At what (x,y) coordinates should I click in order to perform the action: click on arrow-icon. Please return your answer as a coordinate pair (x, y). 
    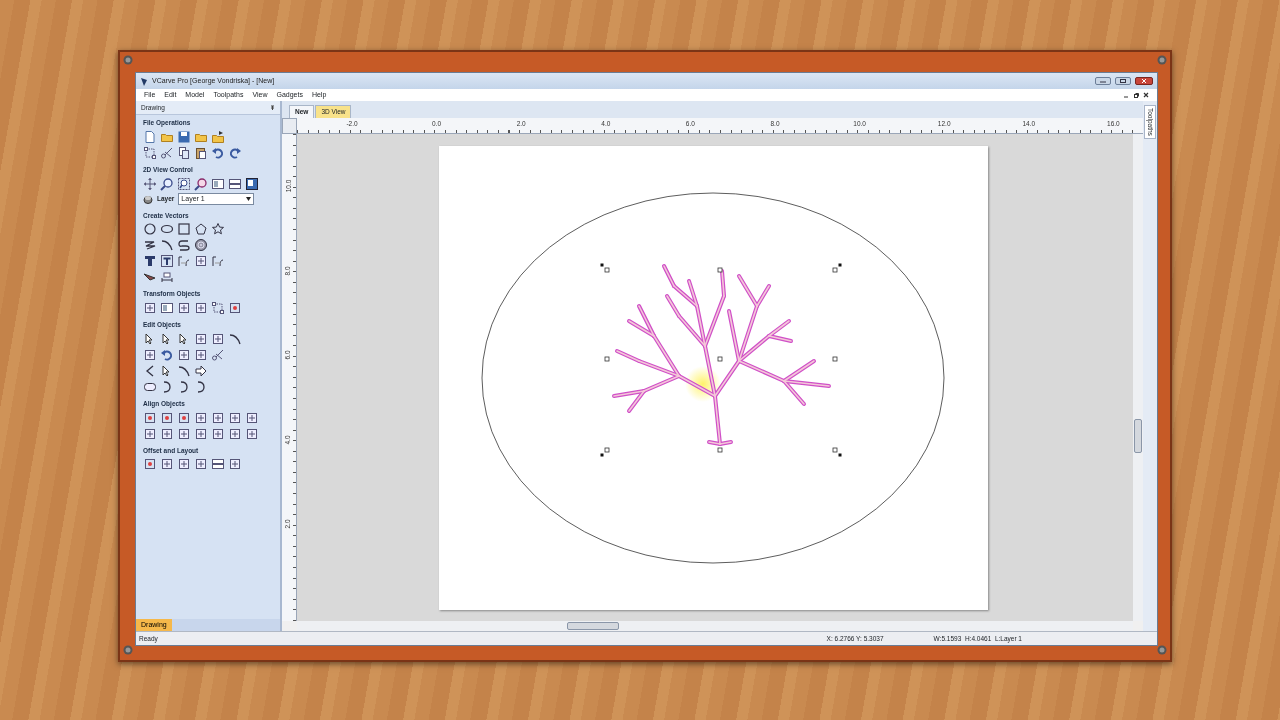
    Looking at the image, I should click on (201, 370).